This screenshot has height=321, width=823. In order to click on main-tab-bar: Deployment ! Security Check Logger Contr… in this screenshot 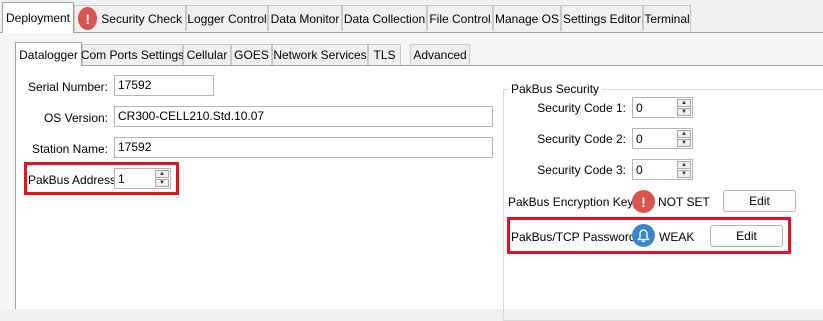, I will do `click(411, 16)`.